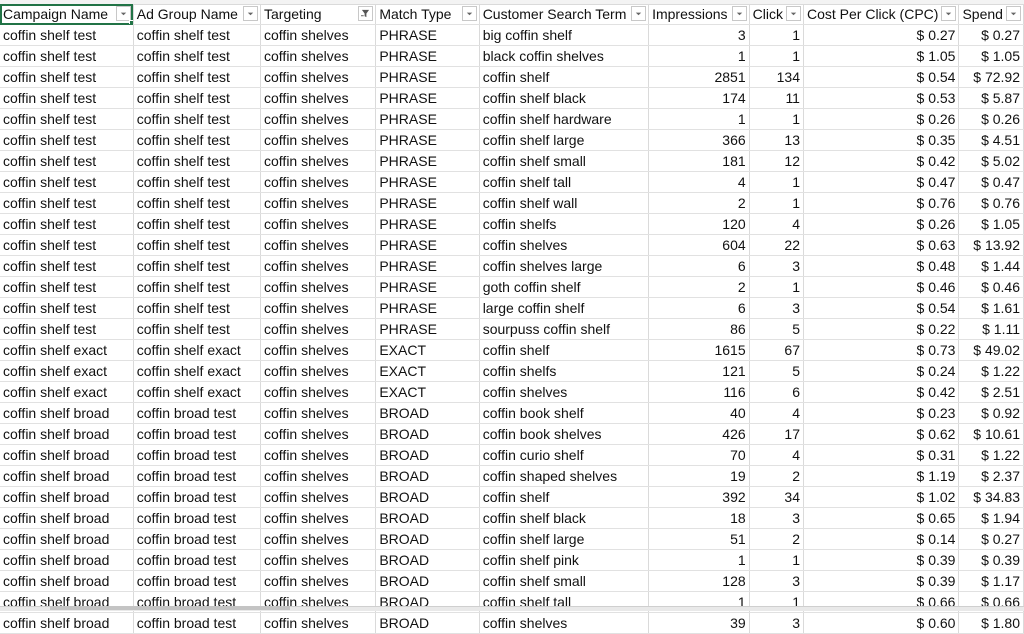  Describe the element at coordinates (776, 329) in the screenshot. I see `cell-click: 5` at that location.